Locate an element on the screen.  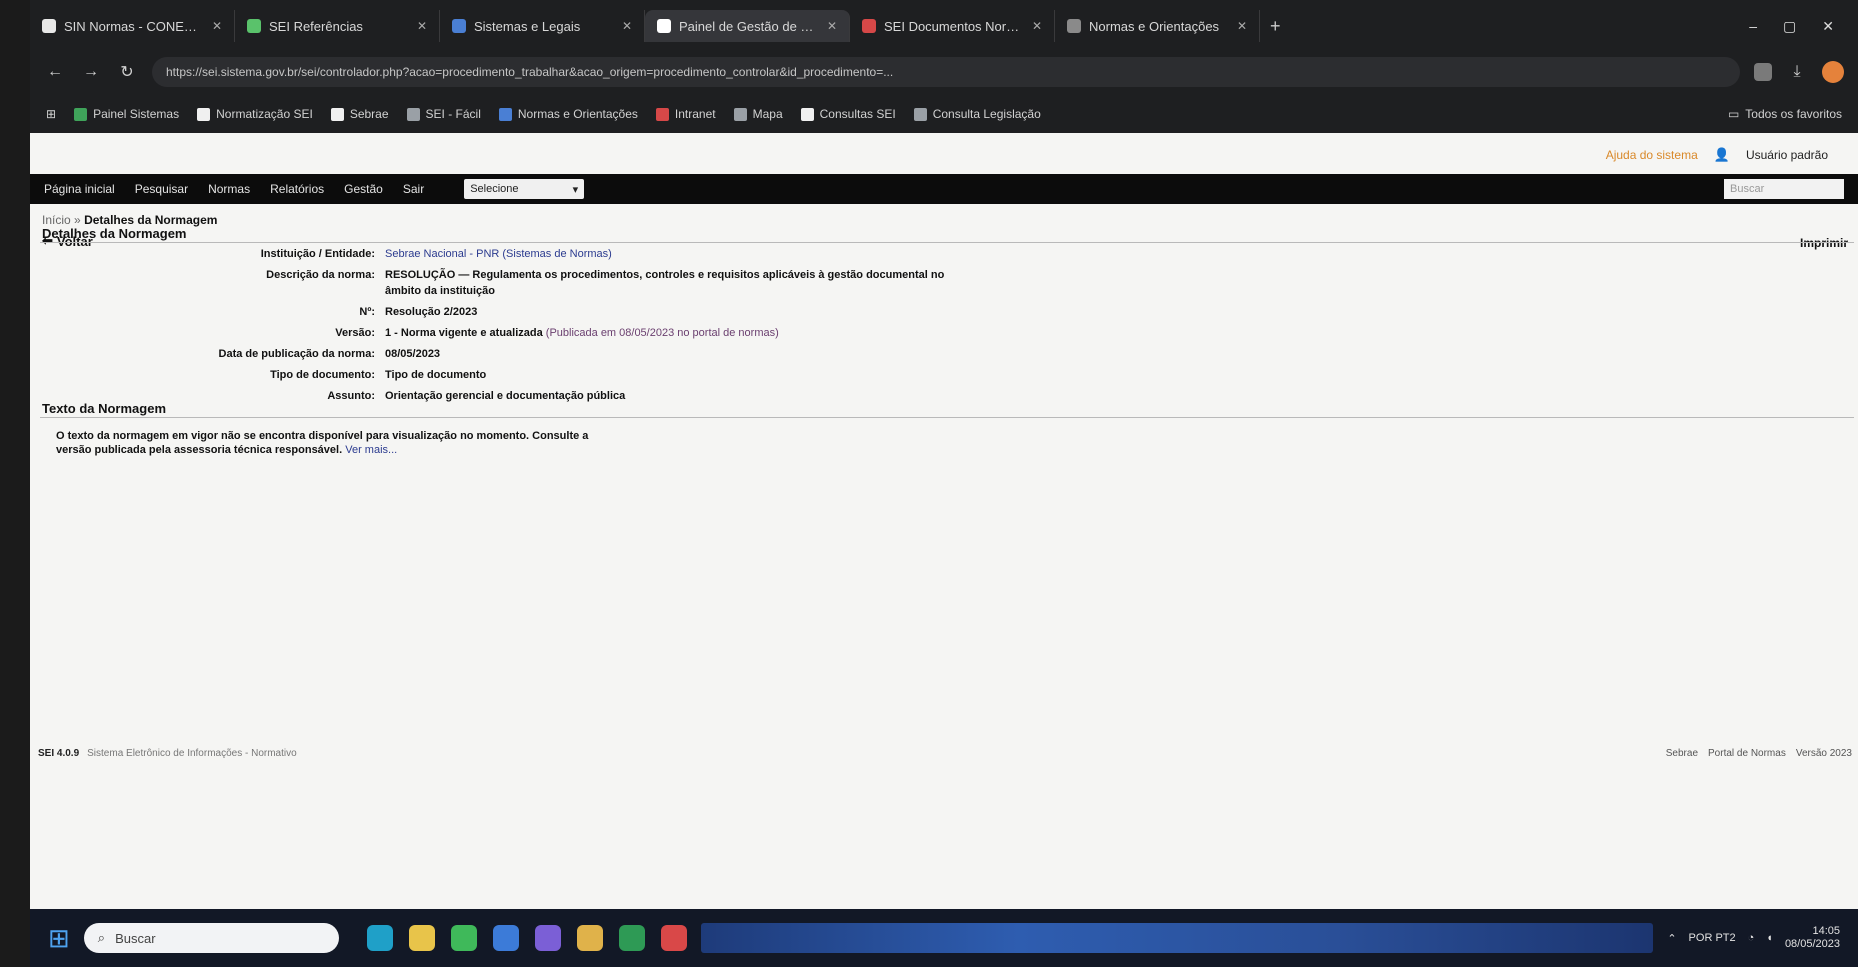
footer-link: Portal de Normas is located at coordinates (1747, 753).